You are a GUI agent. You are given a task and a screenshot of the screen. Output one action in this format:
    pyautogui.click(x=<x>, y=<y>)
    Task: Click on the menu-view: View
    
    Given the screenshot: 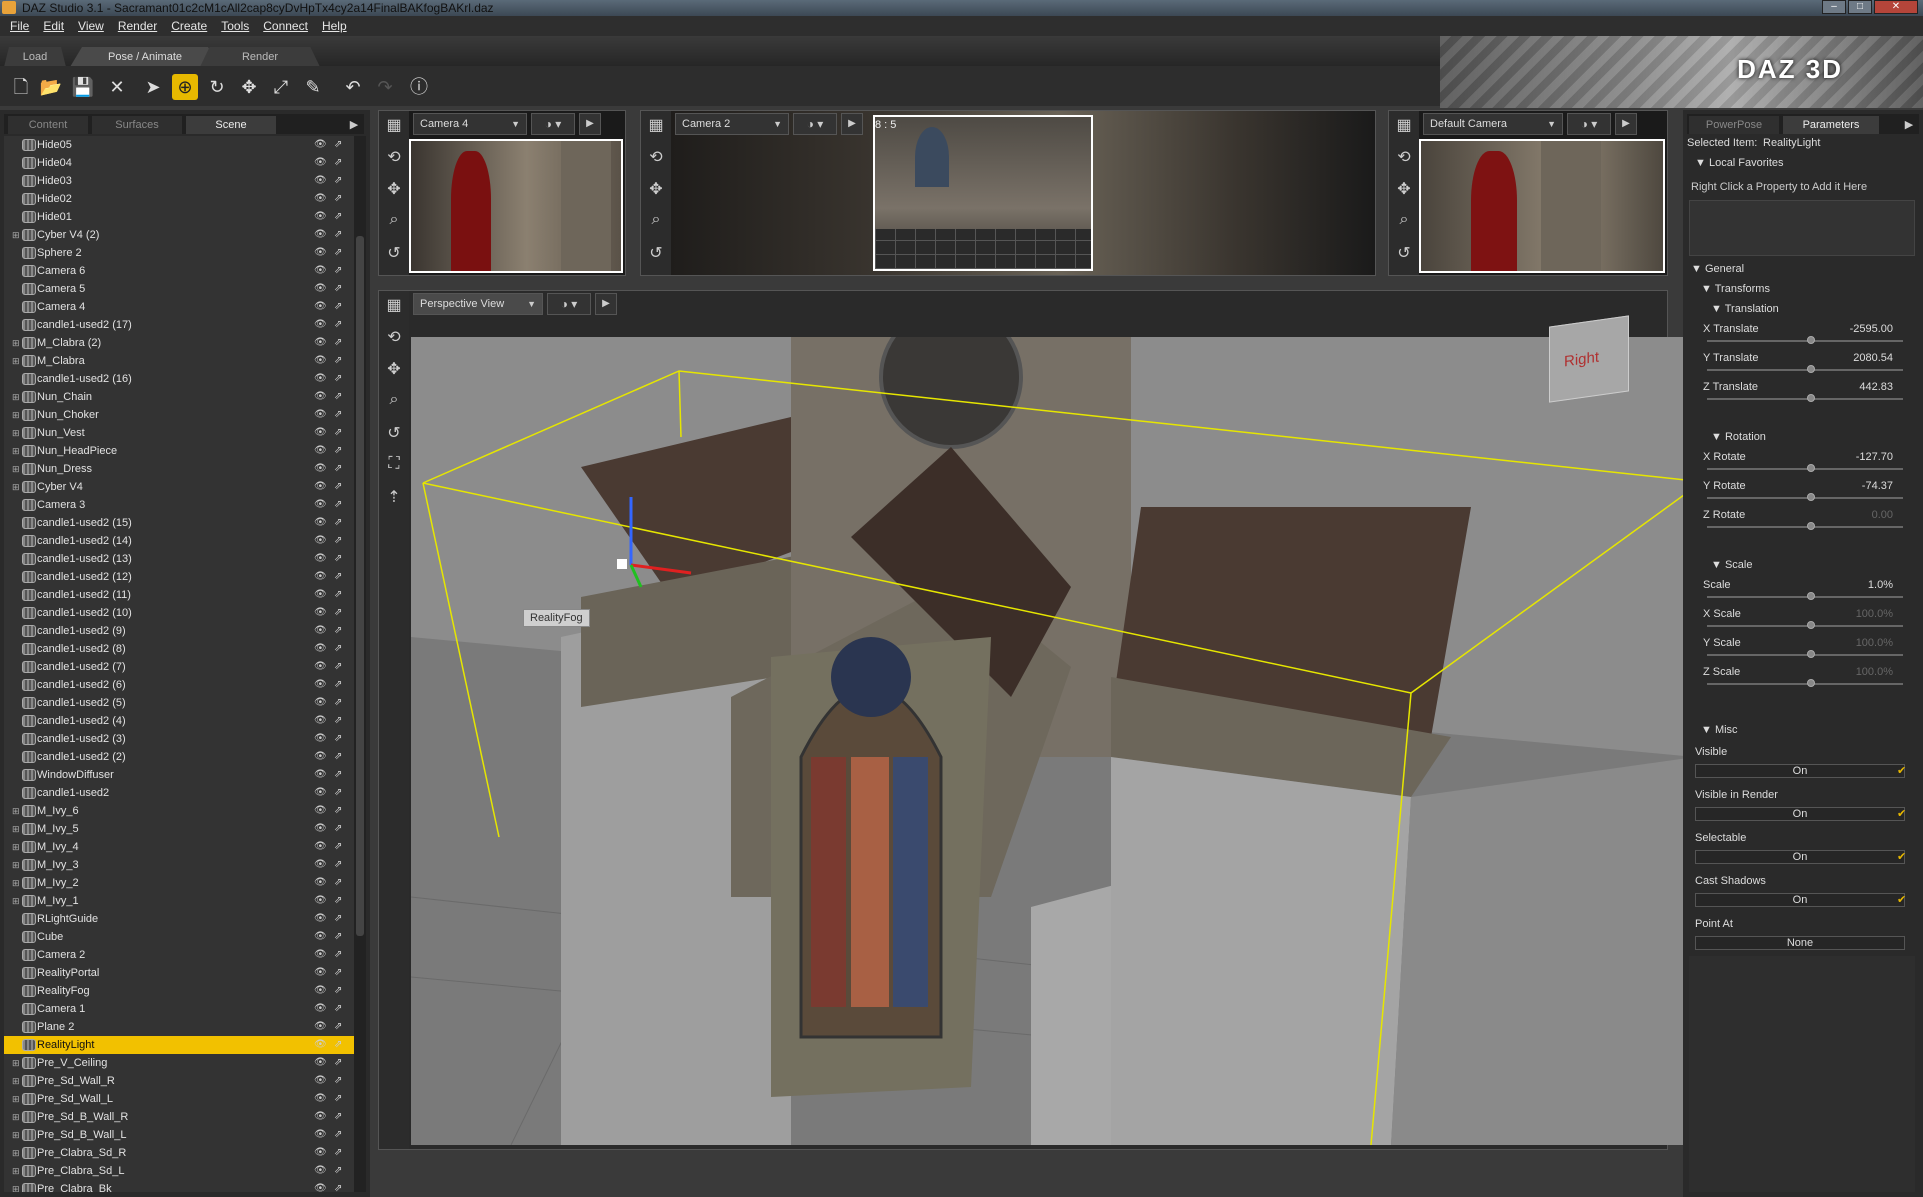 What is the action you would take?
    pyautogui.click(x=91, y=26)
    